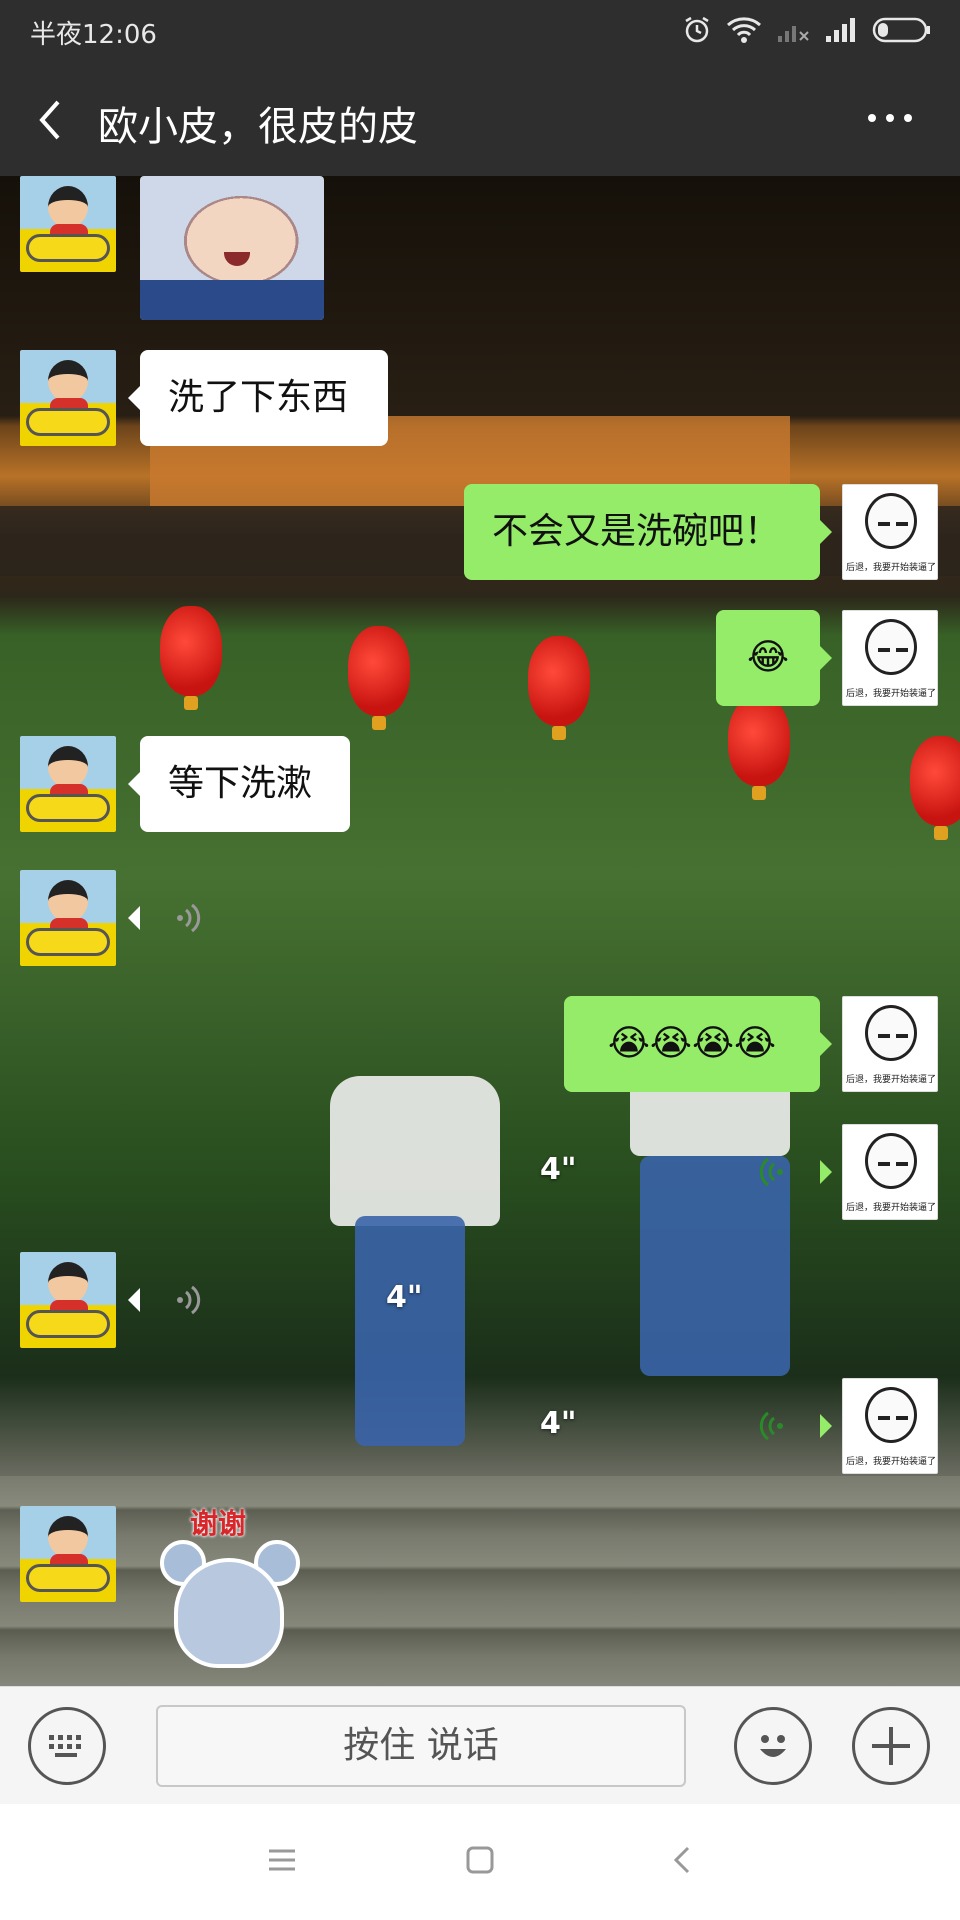  I want to click on message-item: 4", so click(480, 1302).